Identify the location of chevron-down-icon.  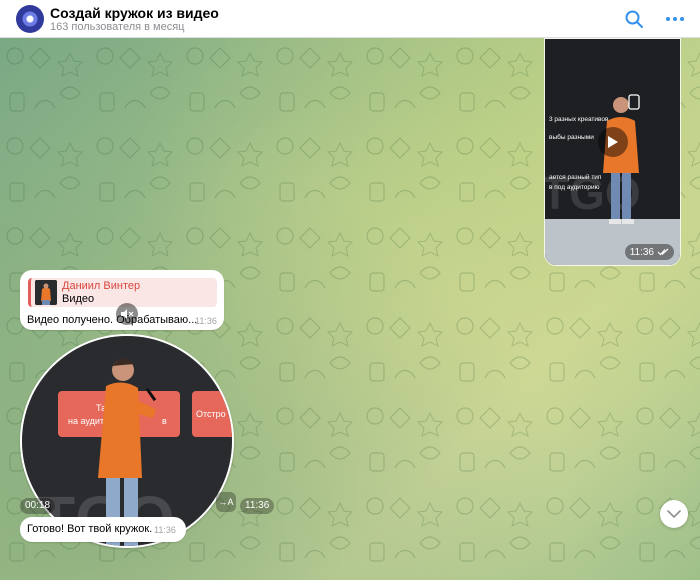
(674, 514).